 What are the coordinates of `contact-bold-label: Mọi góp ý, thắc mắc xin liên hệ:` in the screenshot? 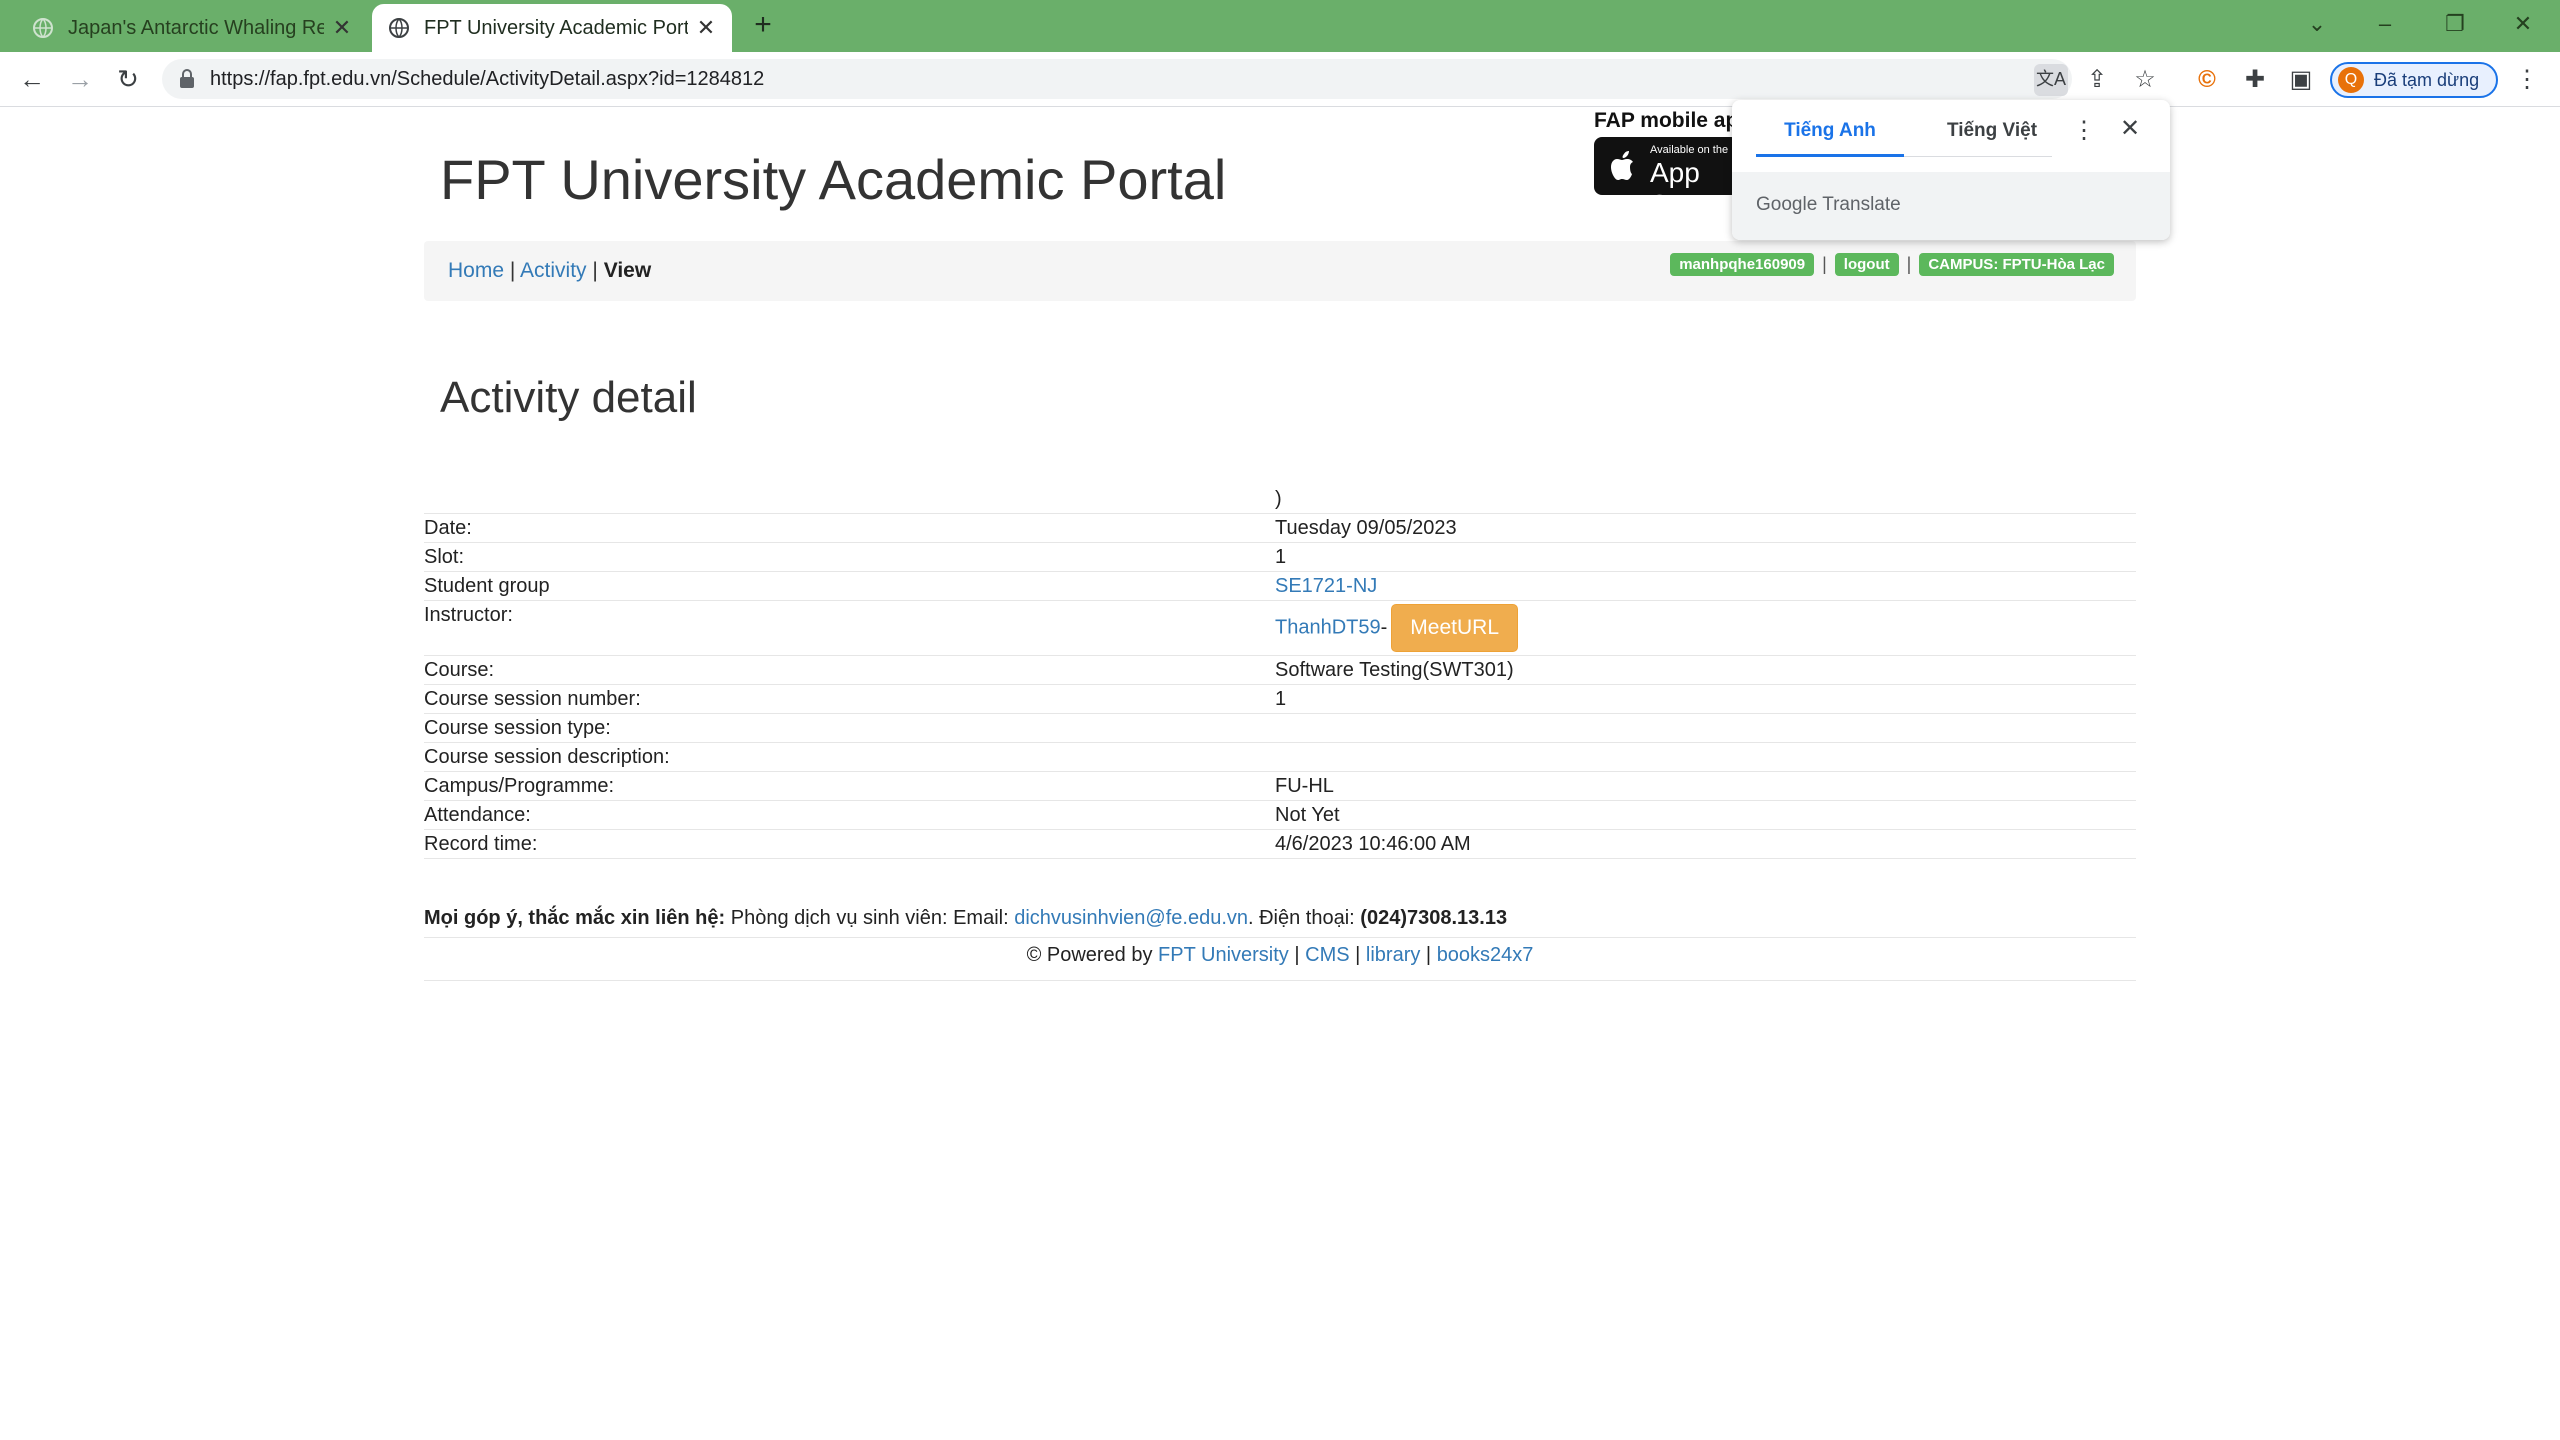 It's located at (575, 918).